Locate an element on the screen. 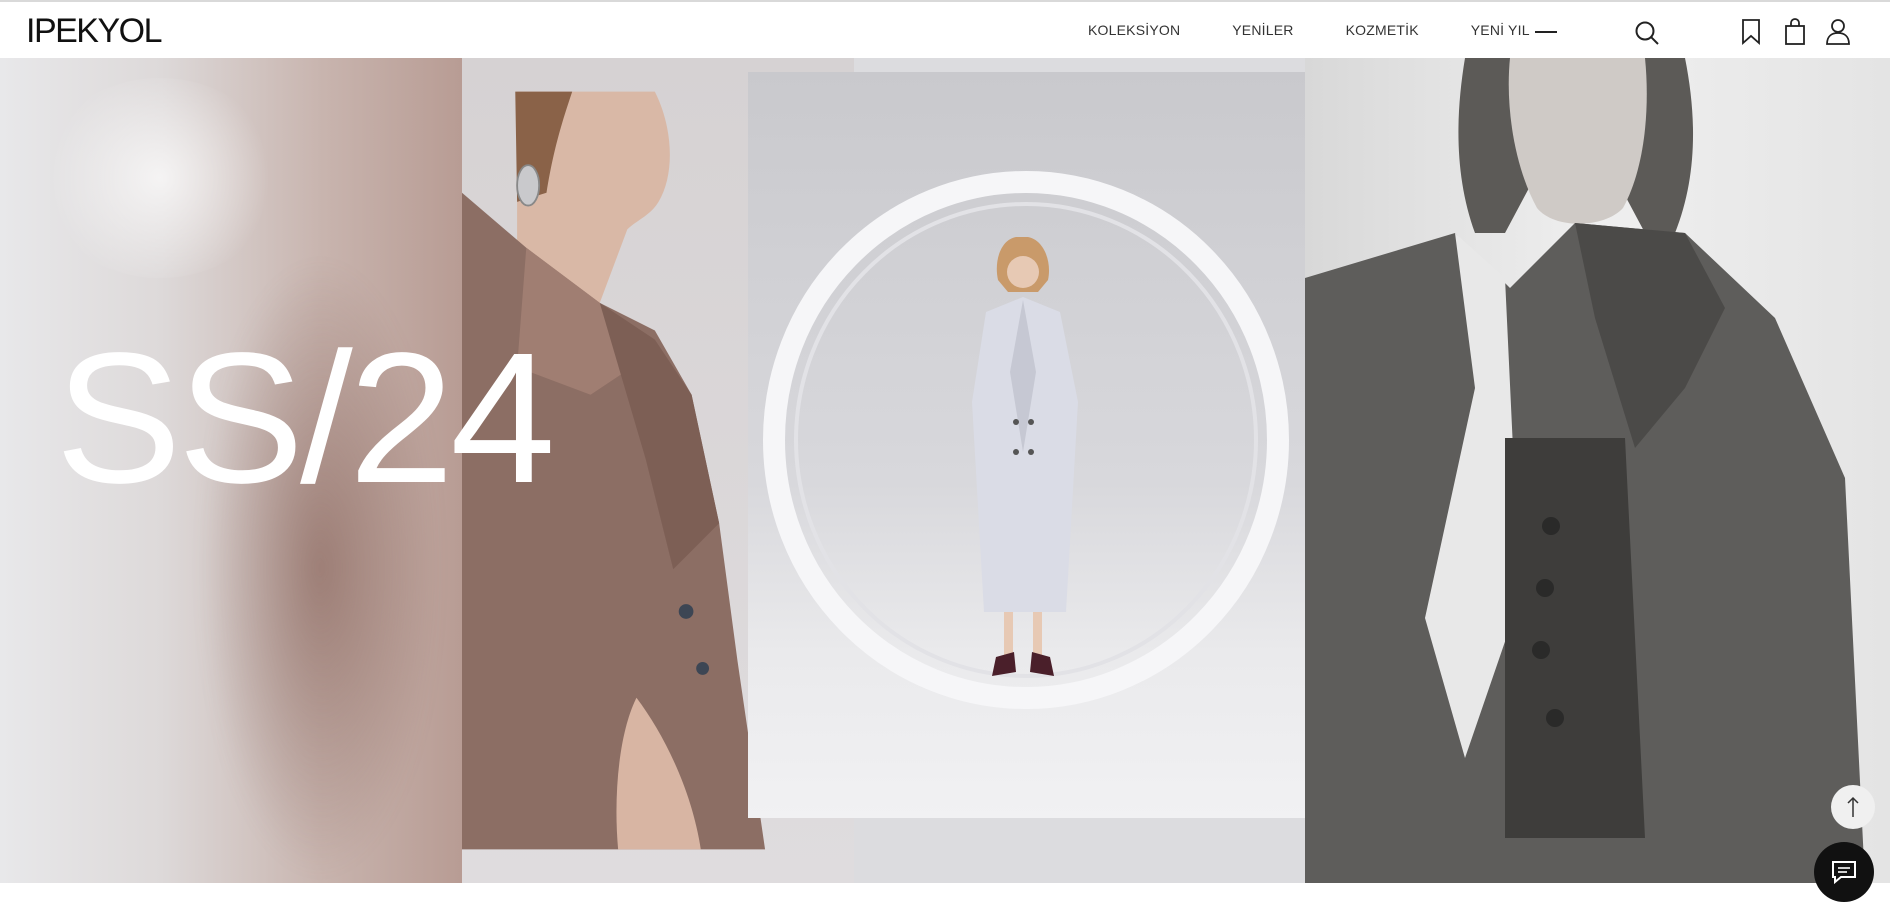  main-nav: KOLEKSİYON YENİLER KOZMETİK YENİ YIL is located at coordinates (1335, 30).